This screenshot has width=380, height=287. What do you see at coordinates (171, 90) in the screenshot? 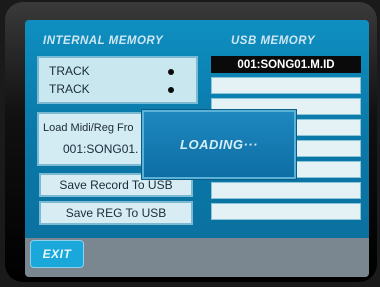
I see `track-2-dot-icon` at bounding box center [171, 90].